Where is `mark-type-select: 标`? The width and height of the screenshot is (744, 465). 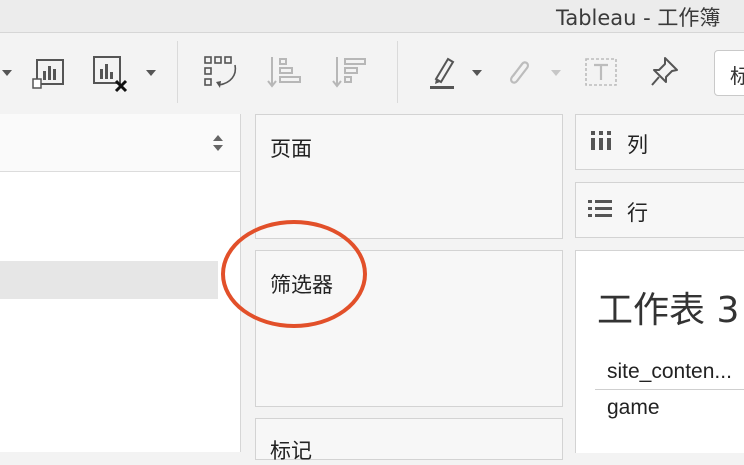
mark-type-select: 标 is located at coordinates (729, 73).